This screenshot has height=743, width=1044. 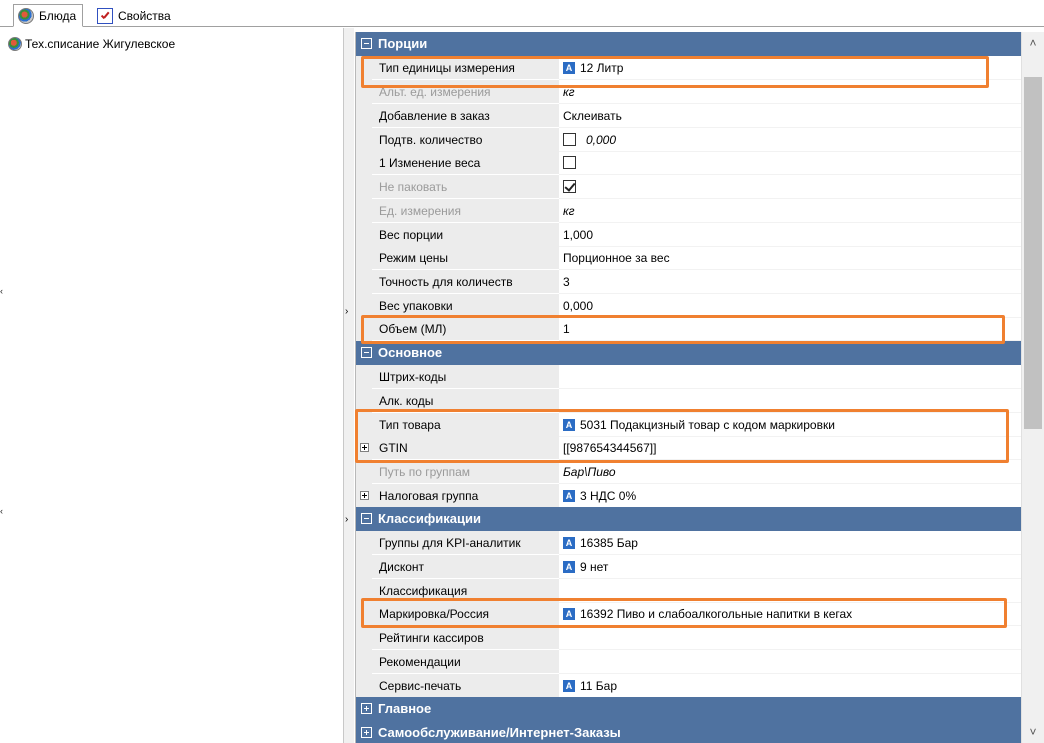 What do you see at coordinates (569, 186) in the screenshot?
I see `checkbox-checked` at bounding box center [569, 186].